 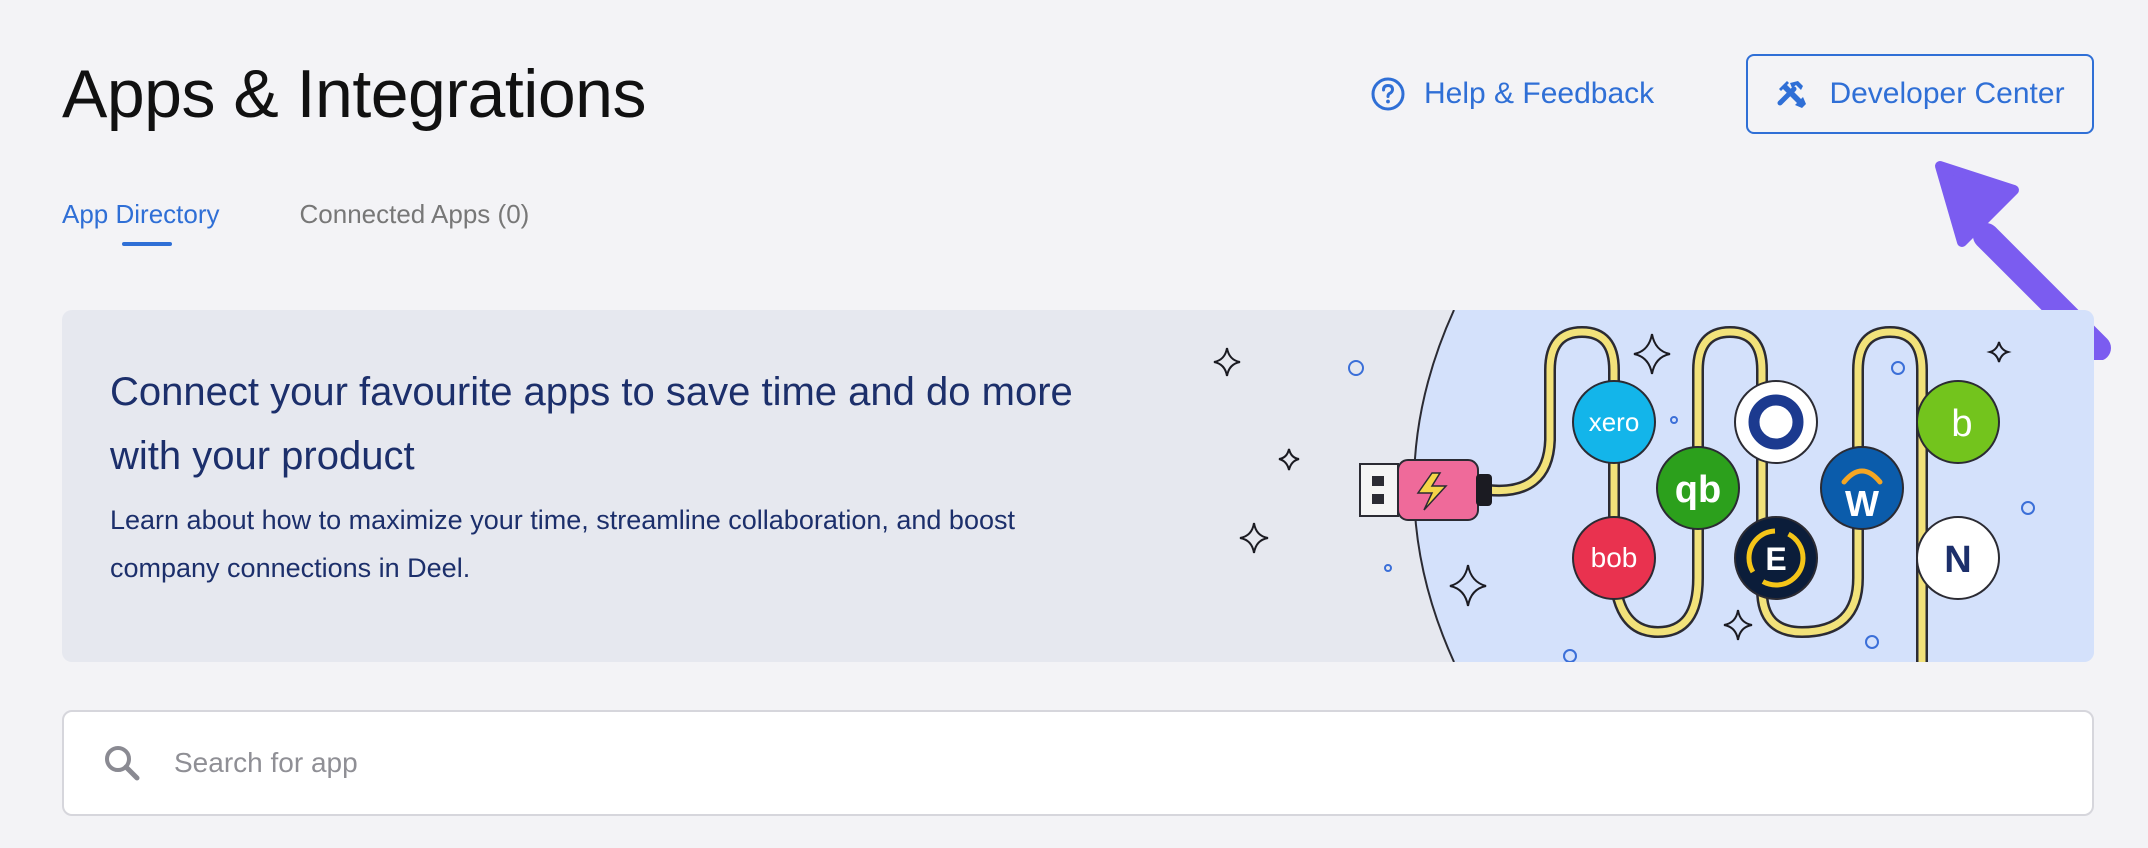 What do you see at coordinates (1388, 94) in the screenshot?
I see `question-circle-icon` at bounding box center [1388, 94].